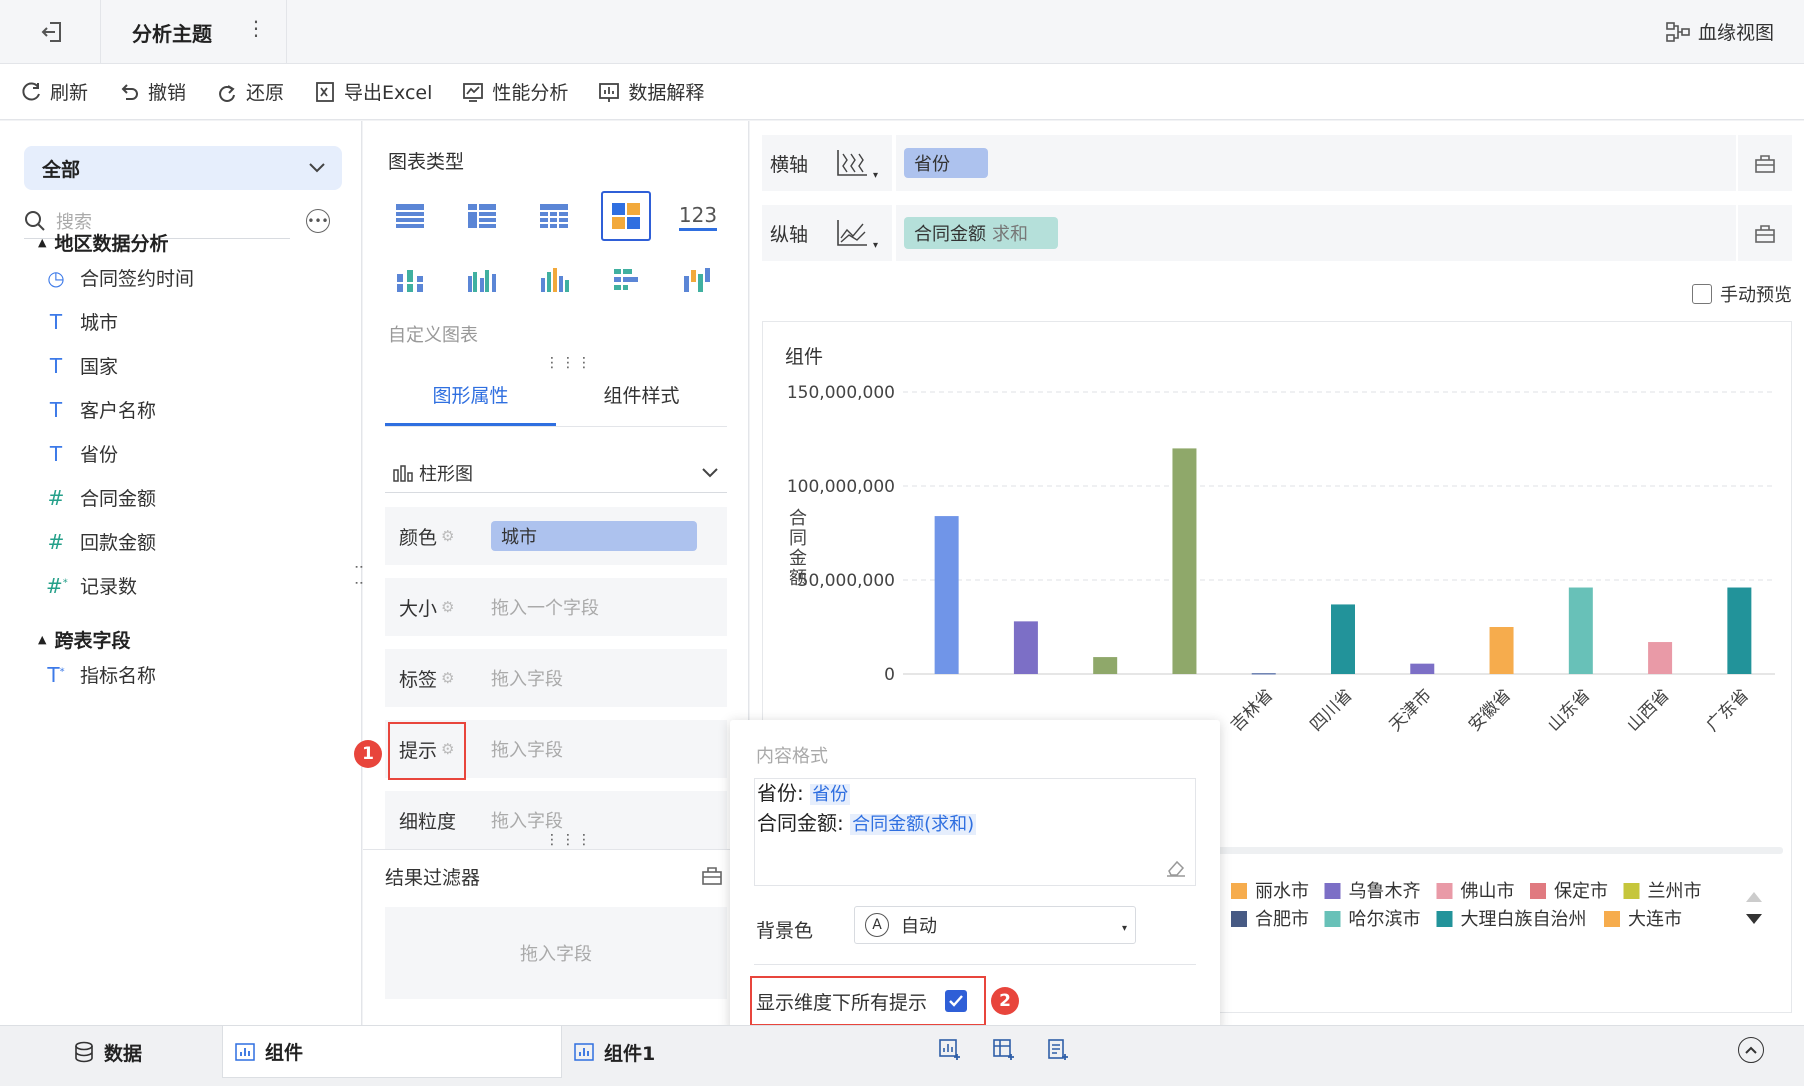 The height and width of the screenshot is (1086, 1804). Describe the element at coordinates (325, 91) in the screenshot. I see `excel-icon` at that location.